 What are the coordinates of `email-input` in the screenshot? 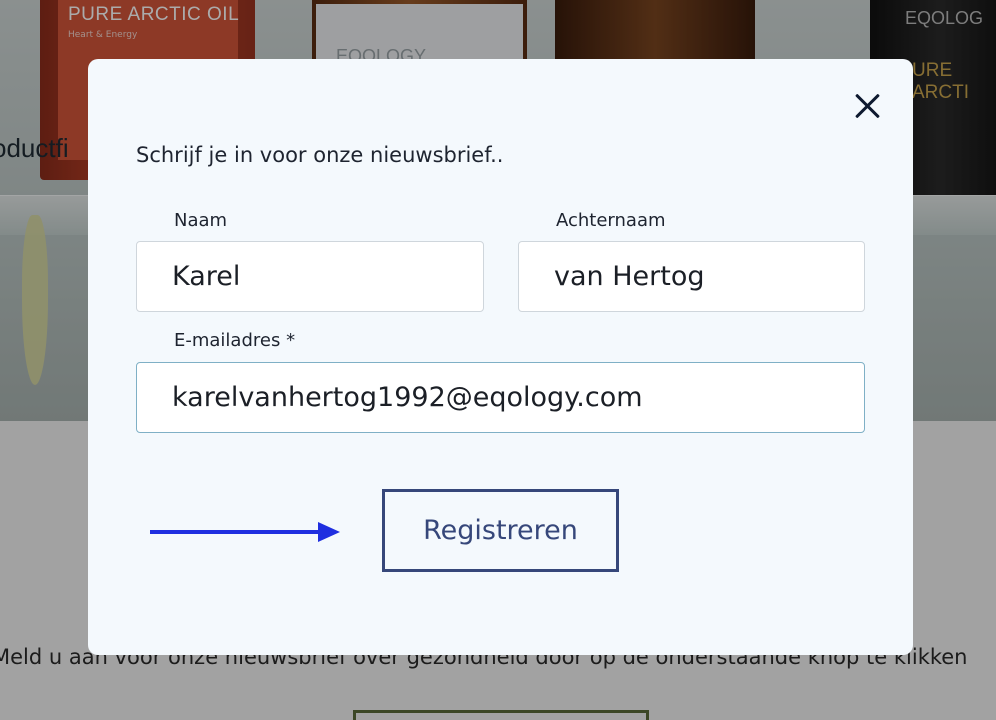 It's located at (500, 397).